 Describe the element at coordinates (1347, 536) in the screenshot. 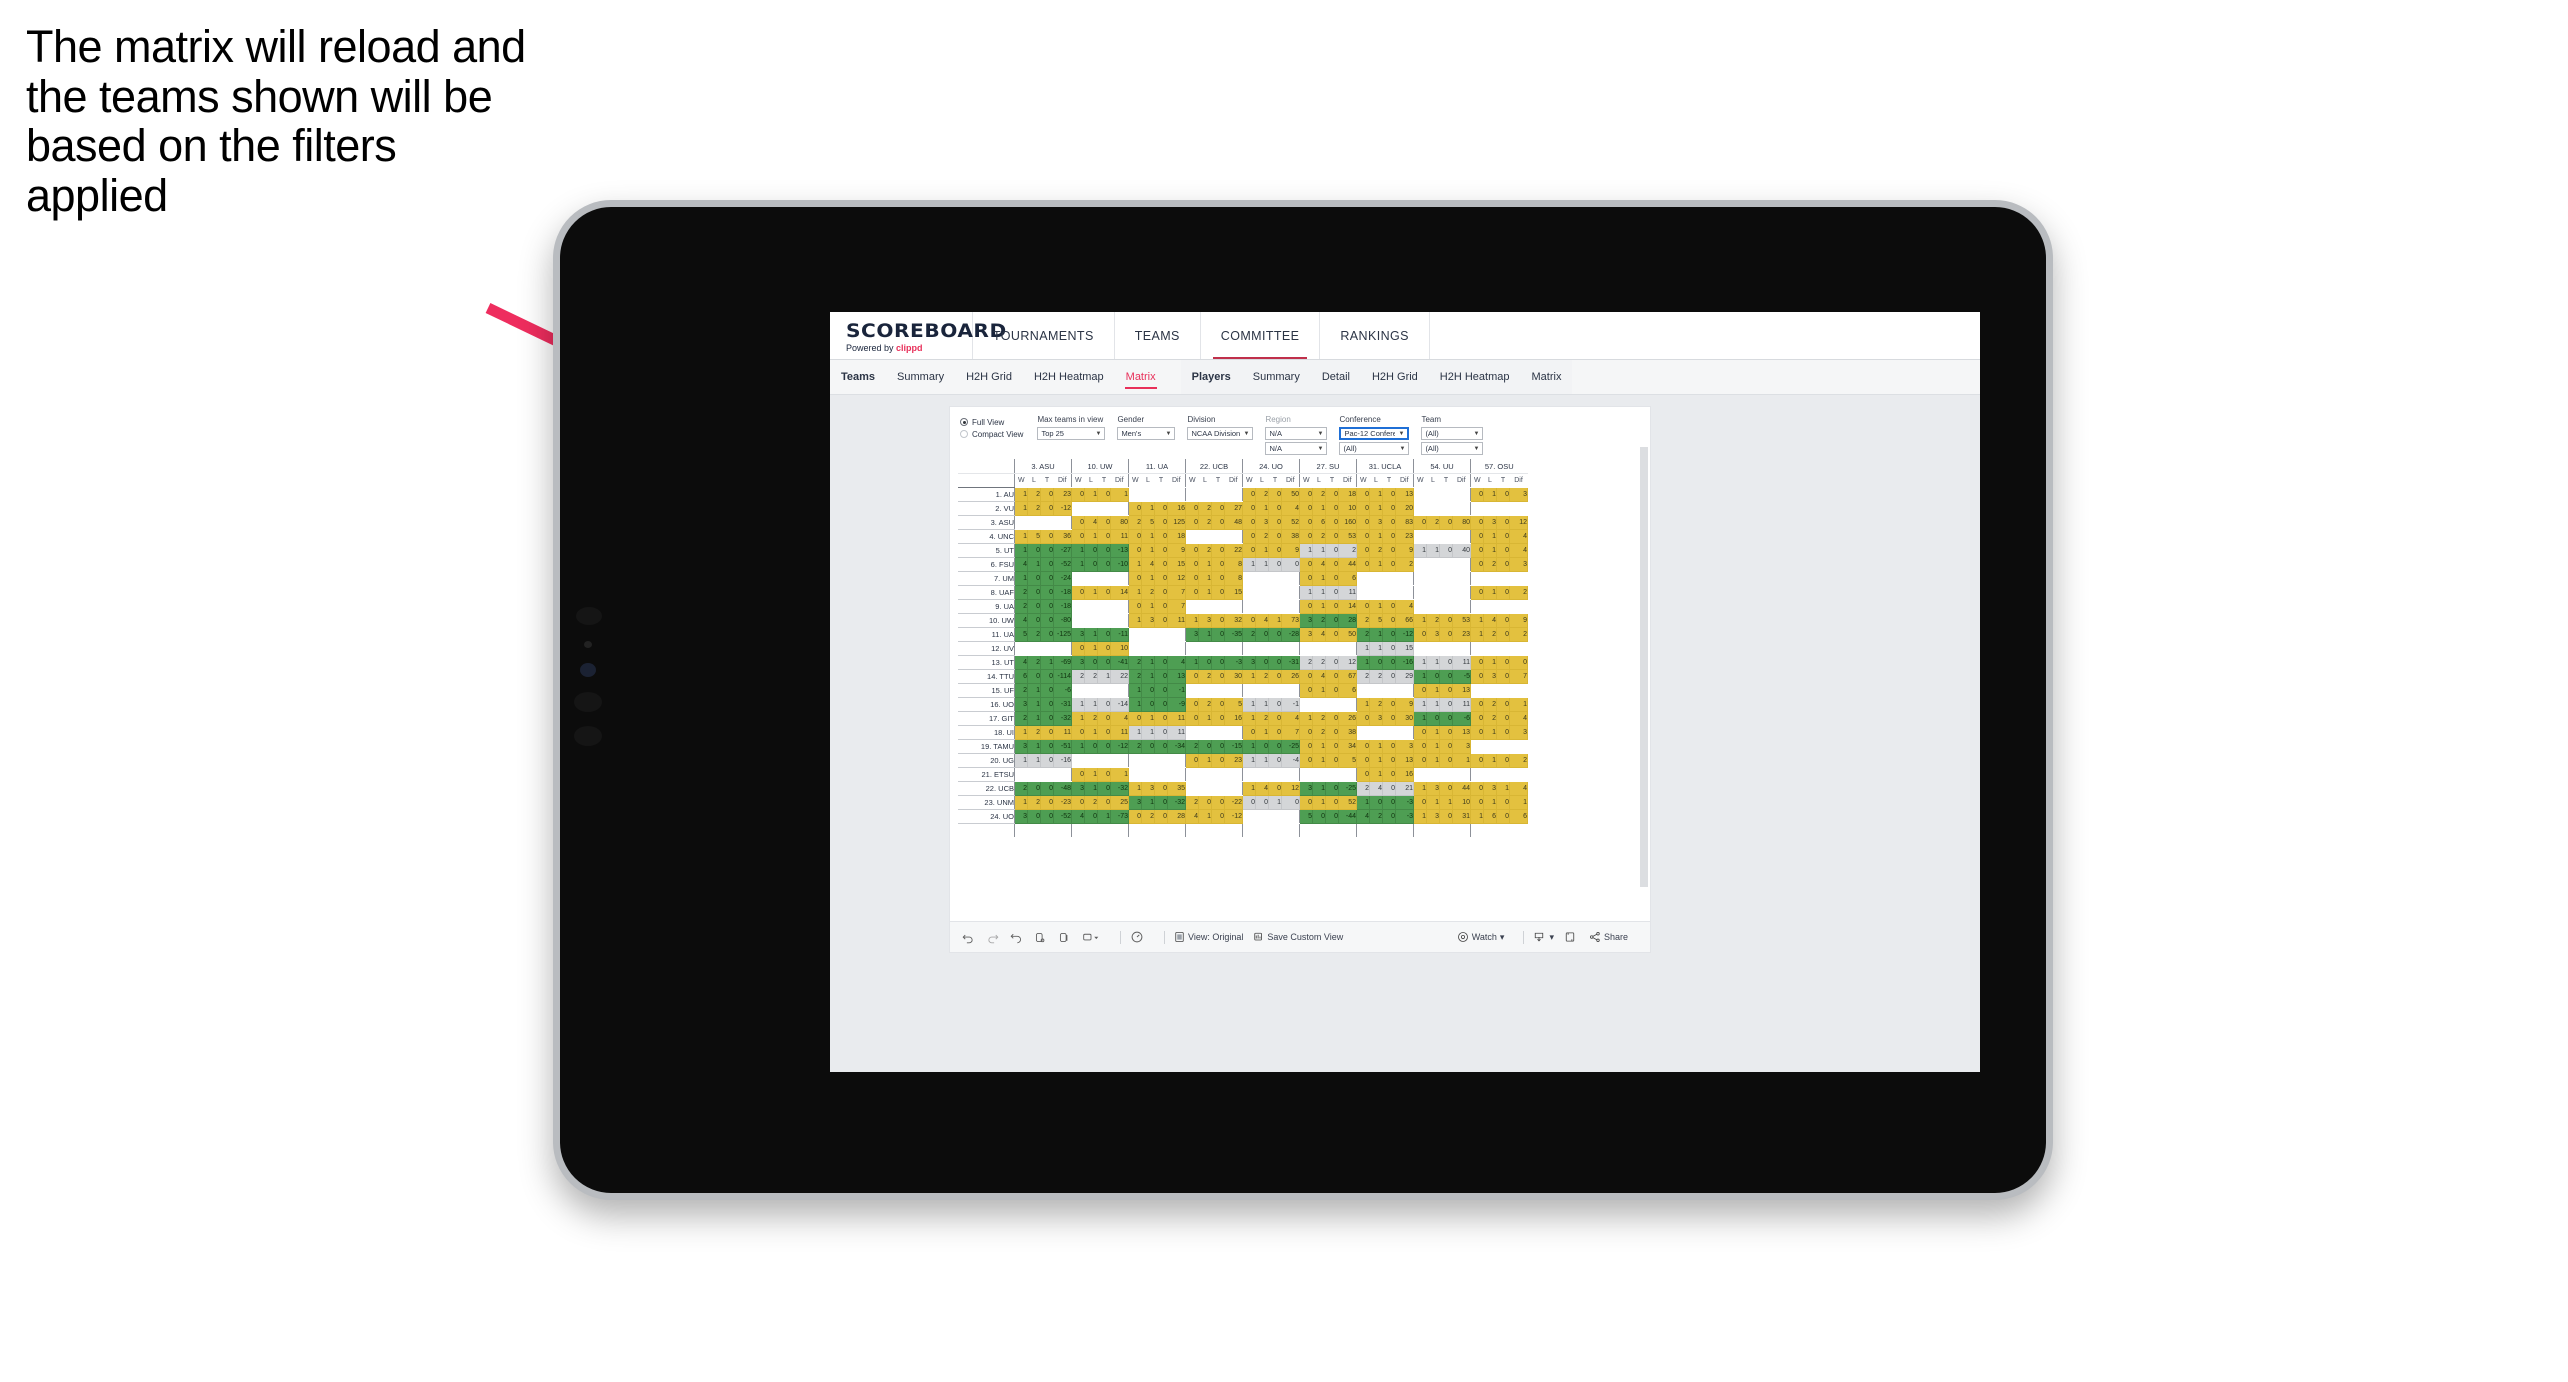

I see `matrix-cell: 53` at that location.